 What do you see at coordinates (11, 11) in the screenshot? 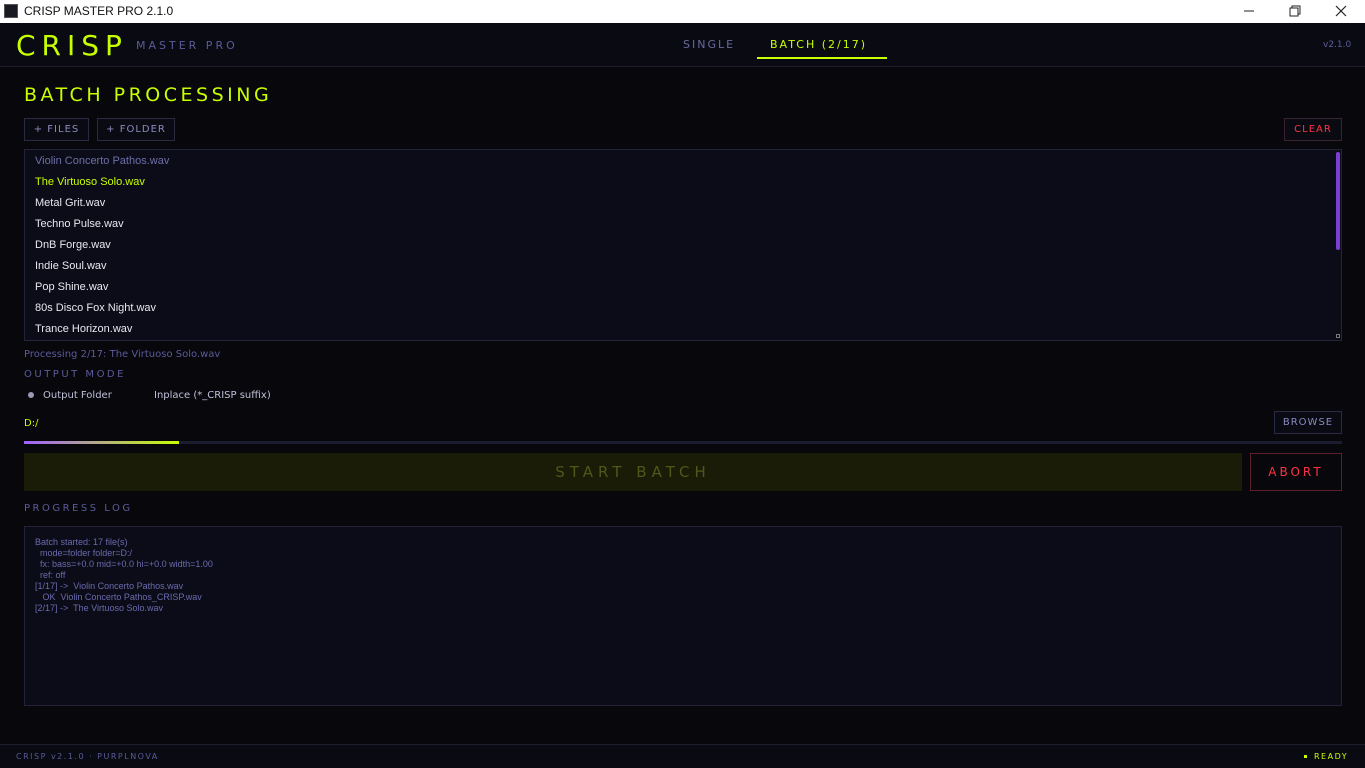
I see `app-icon` at bounding box center [11, 11].